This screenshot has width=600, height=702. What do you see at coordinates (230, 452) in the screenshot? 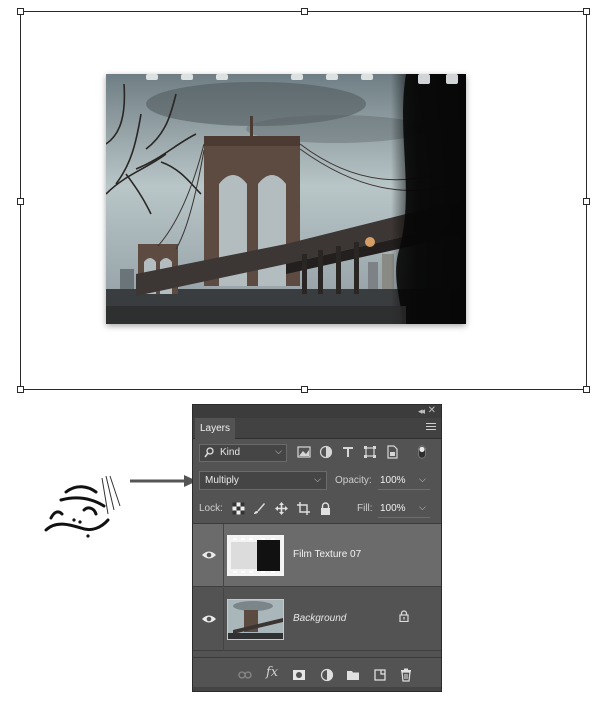
I see `filter-kind-label: Kind` at bounding box center [230, 452].